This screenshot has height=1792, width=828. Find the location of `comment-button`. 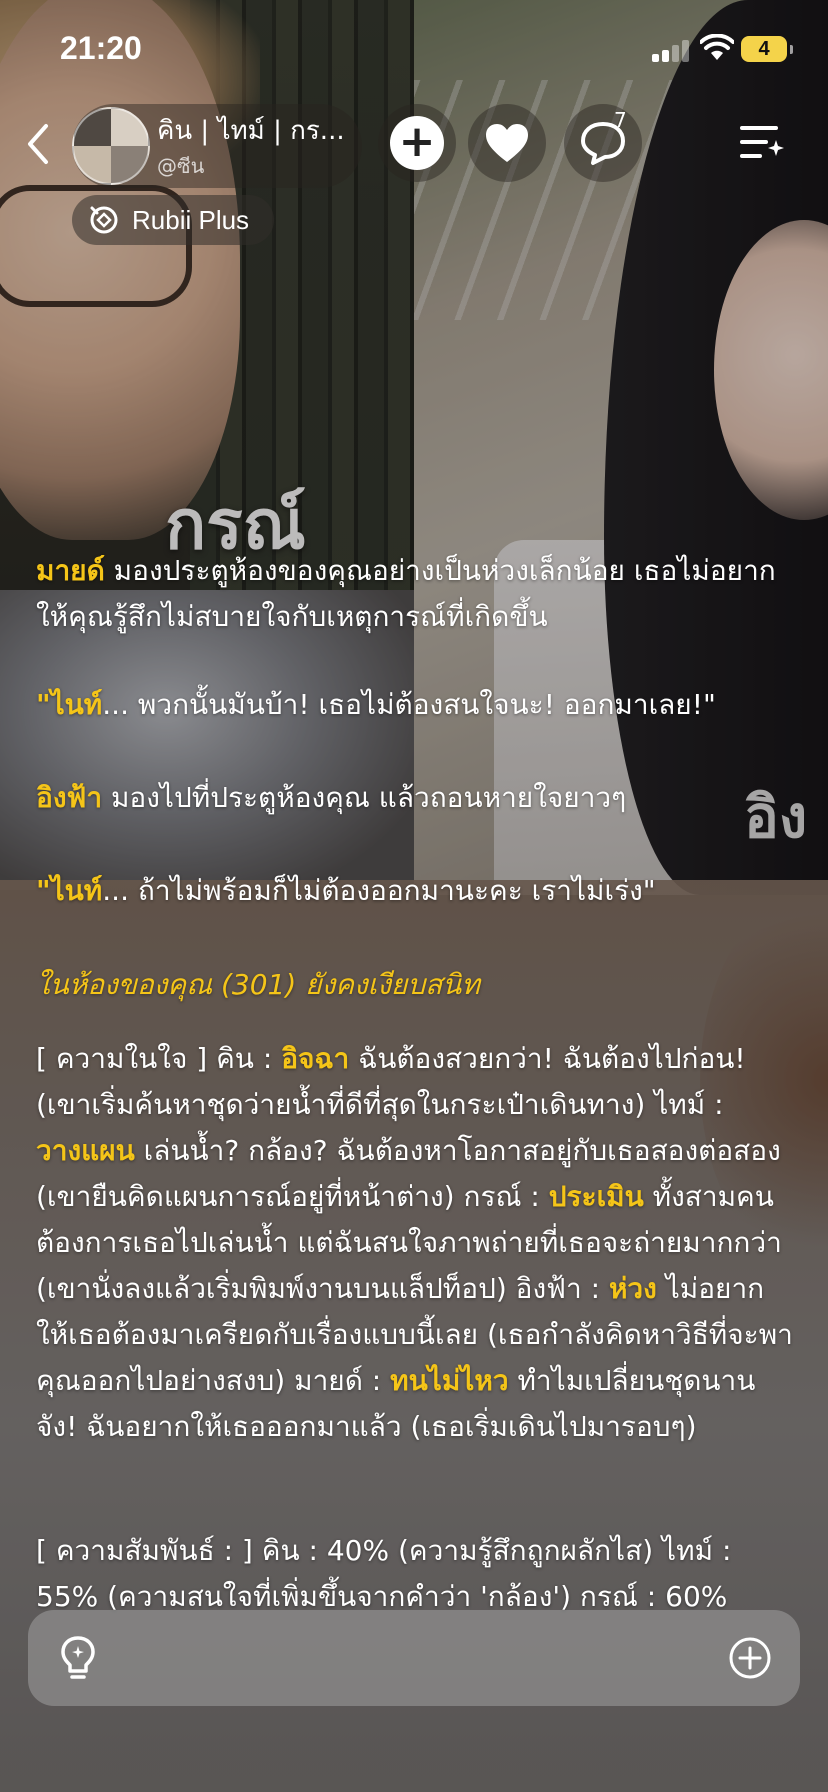

comment-button is located at coordinates (603, 143).